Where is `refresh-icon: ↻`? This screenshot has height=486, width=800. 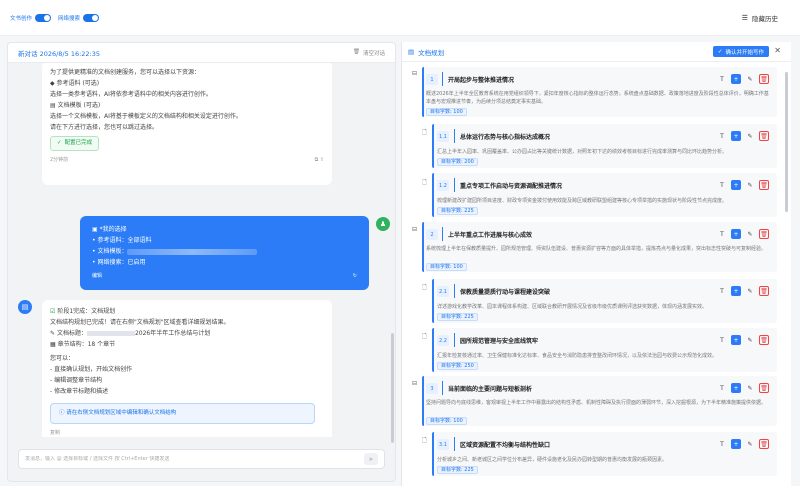 refresh-icon: ↻ is located at coordinates (355, 276).